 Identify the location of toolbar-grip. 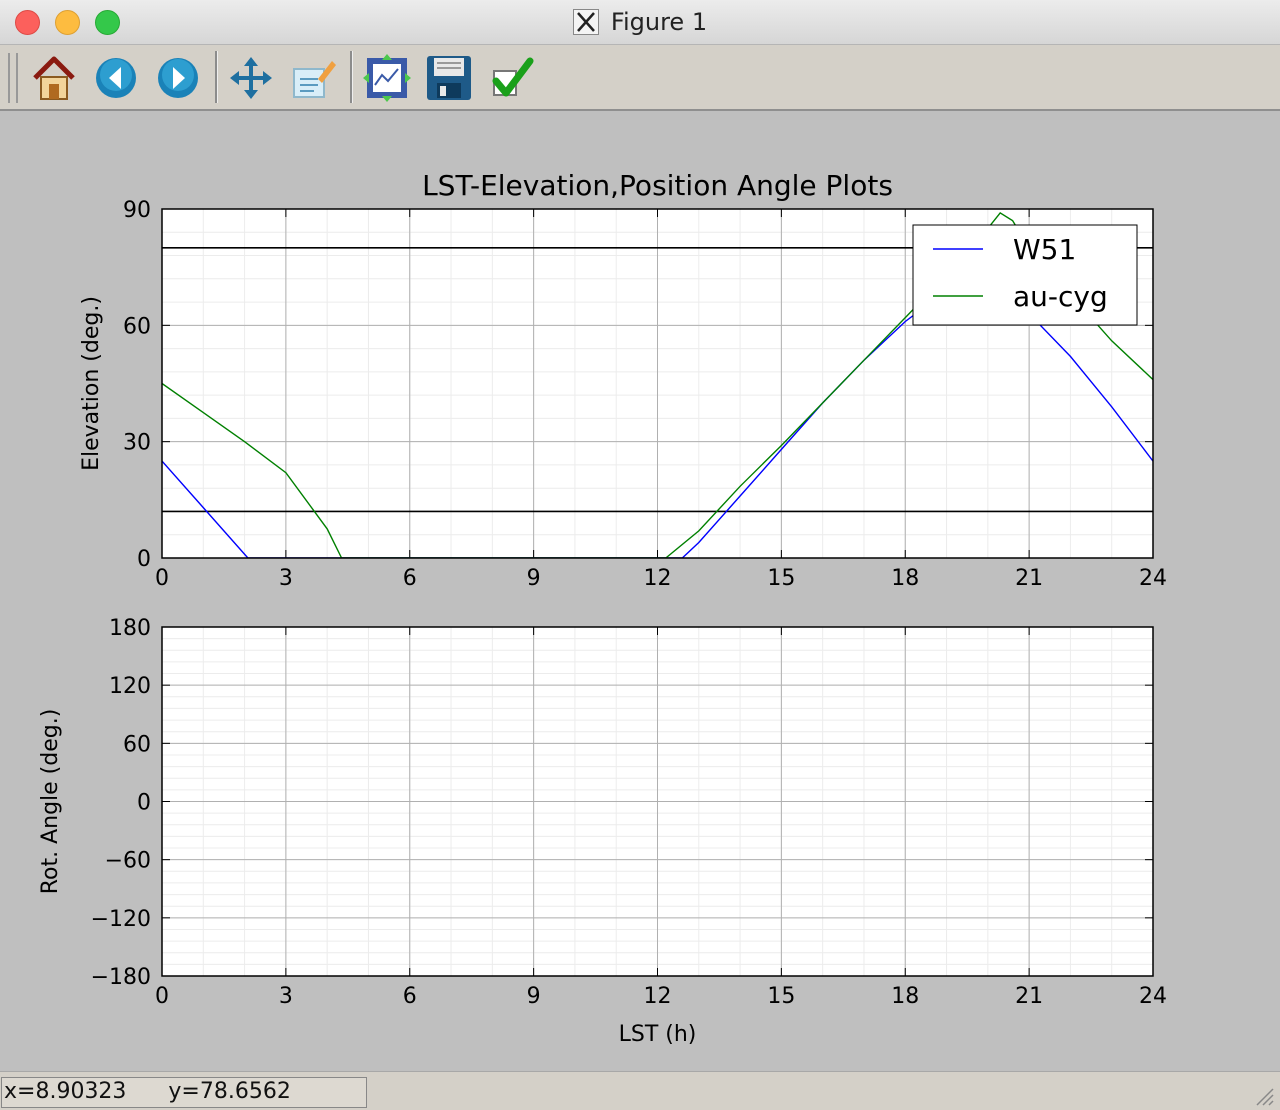
(13, 78).